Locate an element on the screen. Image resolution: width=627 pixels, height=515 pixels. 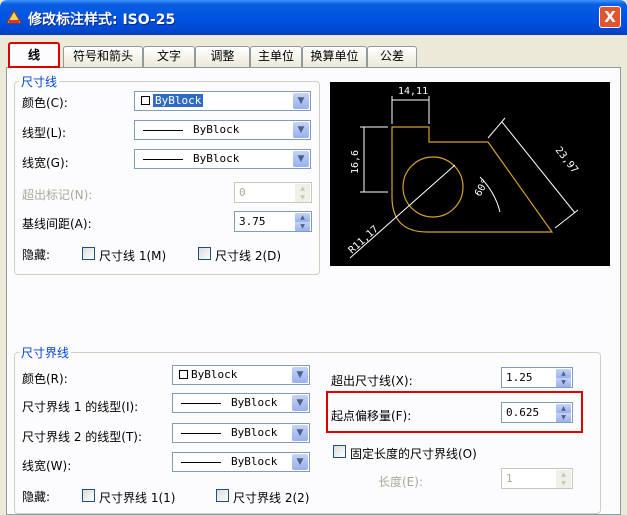
tab-symbols-arrows: 符号和箭头 is located at coordinates (103, 56).